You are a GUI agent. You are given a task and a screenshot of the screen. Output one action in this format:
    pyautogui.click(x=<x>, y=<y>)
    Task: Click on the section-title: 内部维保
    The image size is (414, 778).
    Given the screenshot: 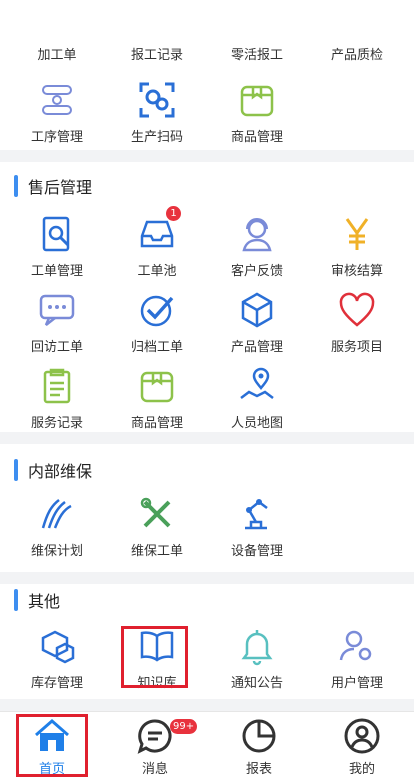 What is the action you would take?
    pyautogui.click(x=60, y=471)
    